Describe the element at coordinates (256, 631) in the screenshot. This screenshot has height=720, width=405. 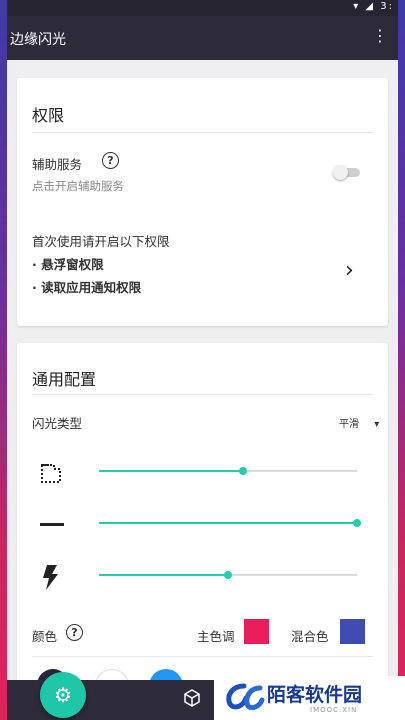
I see `main-tone-swatch` at that location.